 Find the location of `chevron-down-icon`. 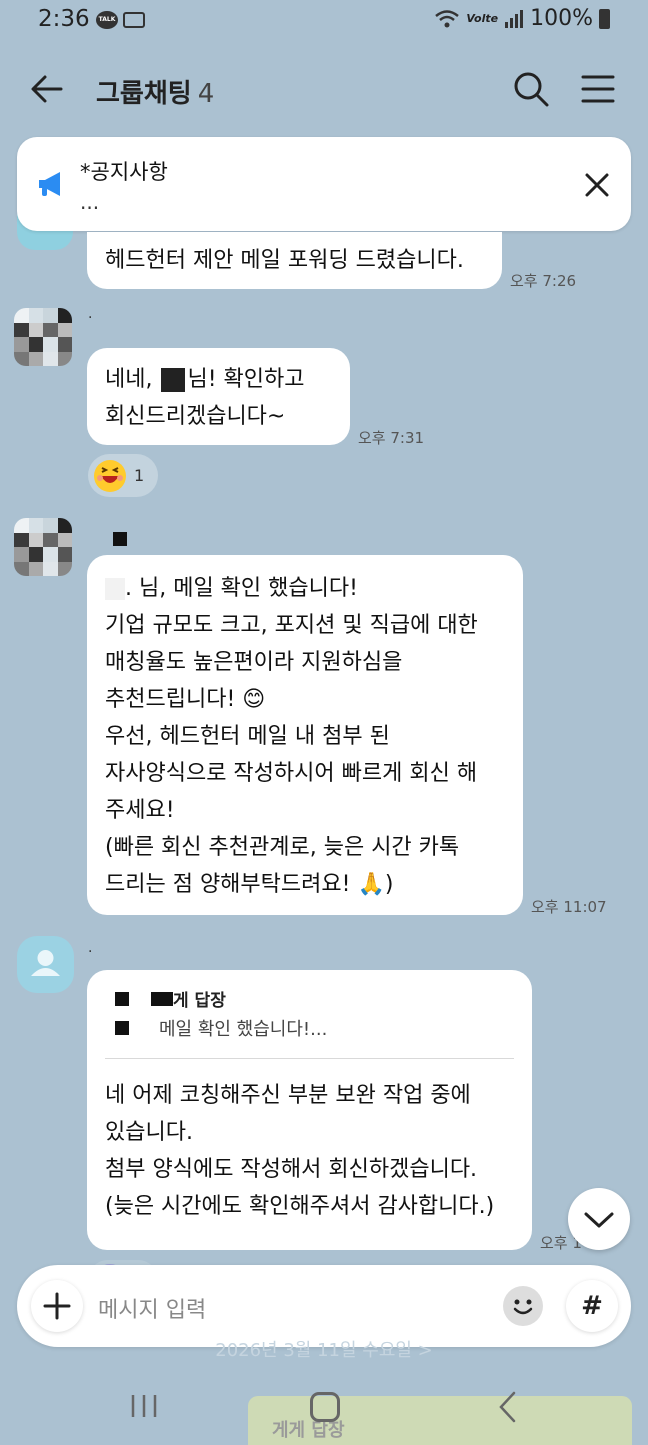

chevron-down-icon is located at coordinates (599, 1220).